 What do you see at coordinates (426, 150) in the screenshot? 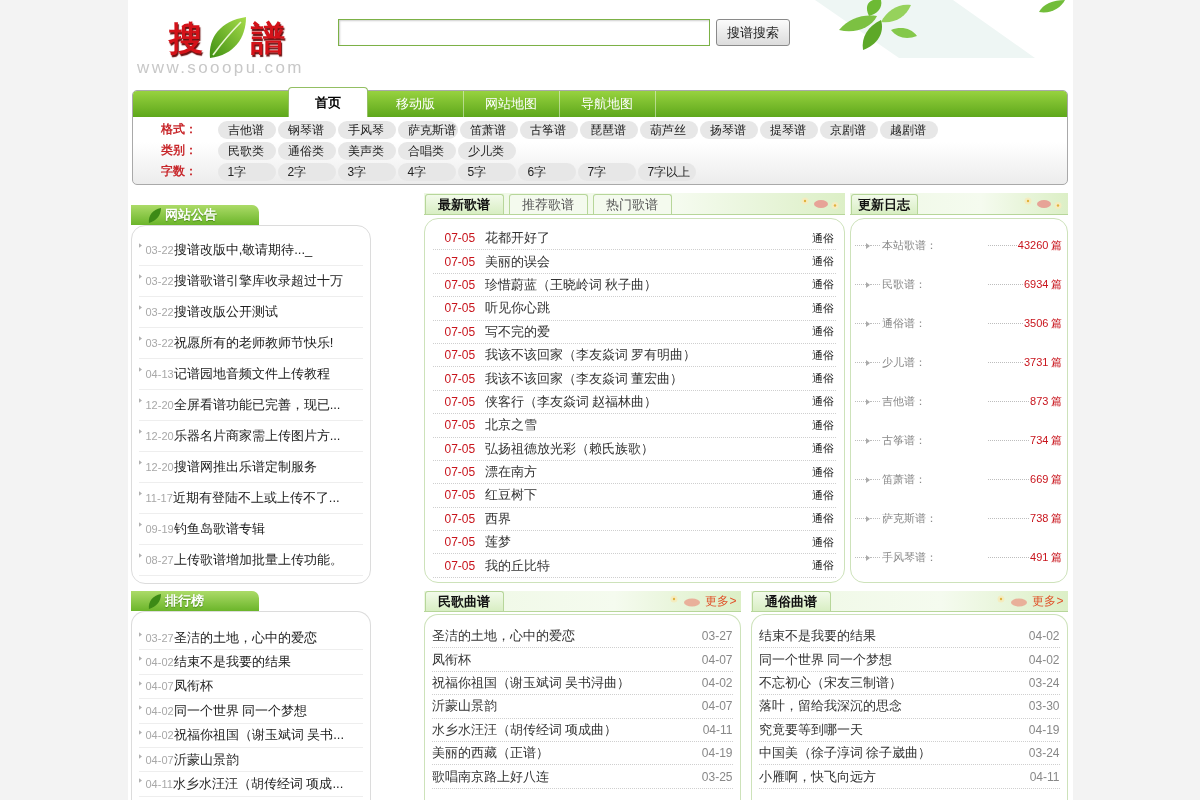
I see `filter-tag: 合唱类` at bounding box center [426, 150].